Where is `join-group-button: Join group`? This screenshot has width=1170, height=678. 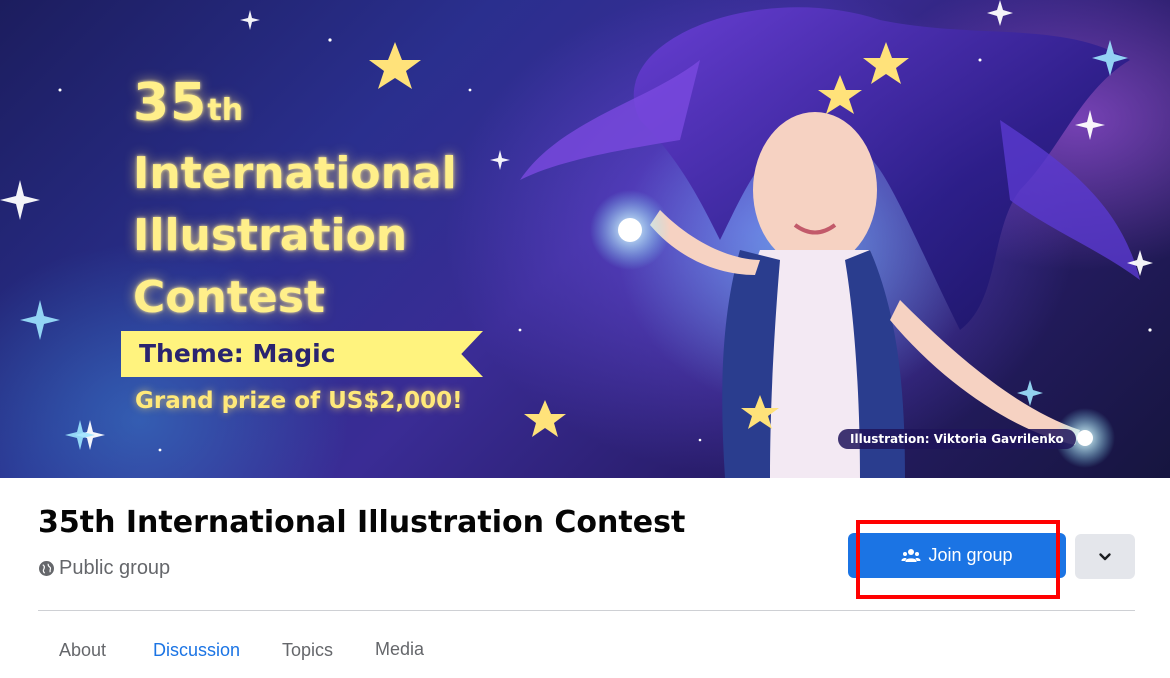 join-group-button: Join group is located at coordinates (957, 555).